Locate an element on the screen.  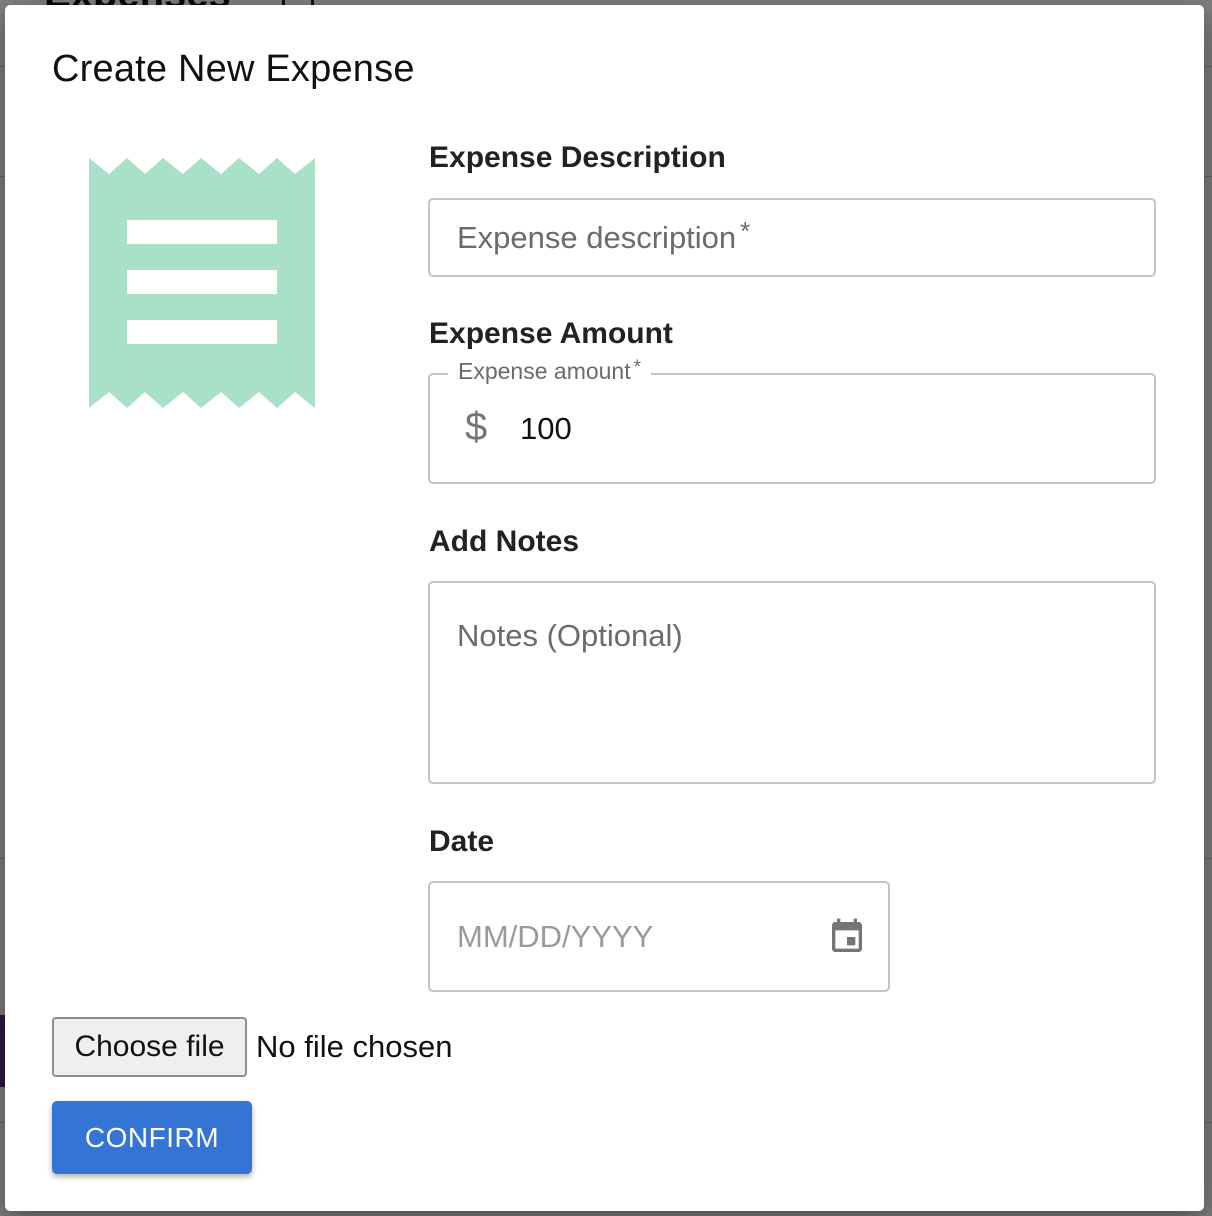
description-field: Expense description * is located at coordinates (792, 237).